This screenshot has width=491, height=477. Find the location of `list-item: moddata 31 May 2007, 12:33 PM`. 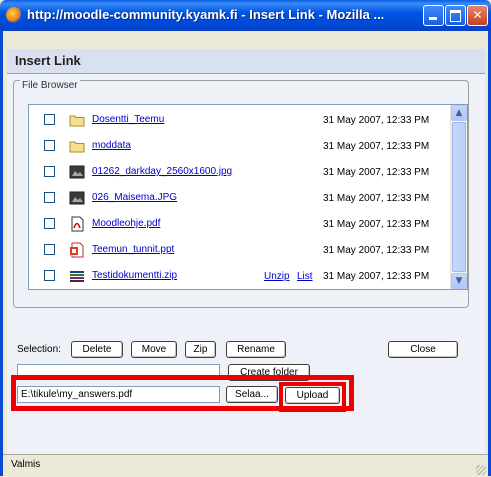

list-item: moddata 31 May 2007, 12:33 PM is located at coordinates (241, 146).